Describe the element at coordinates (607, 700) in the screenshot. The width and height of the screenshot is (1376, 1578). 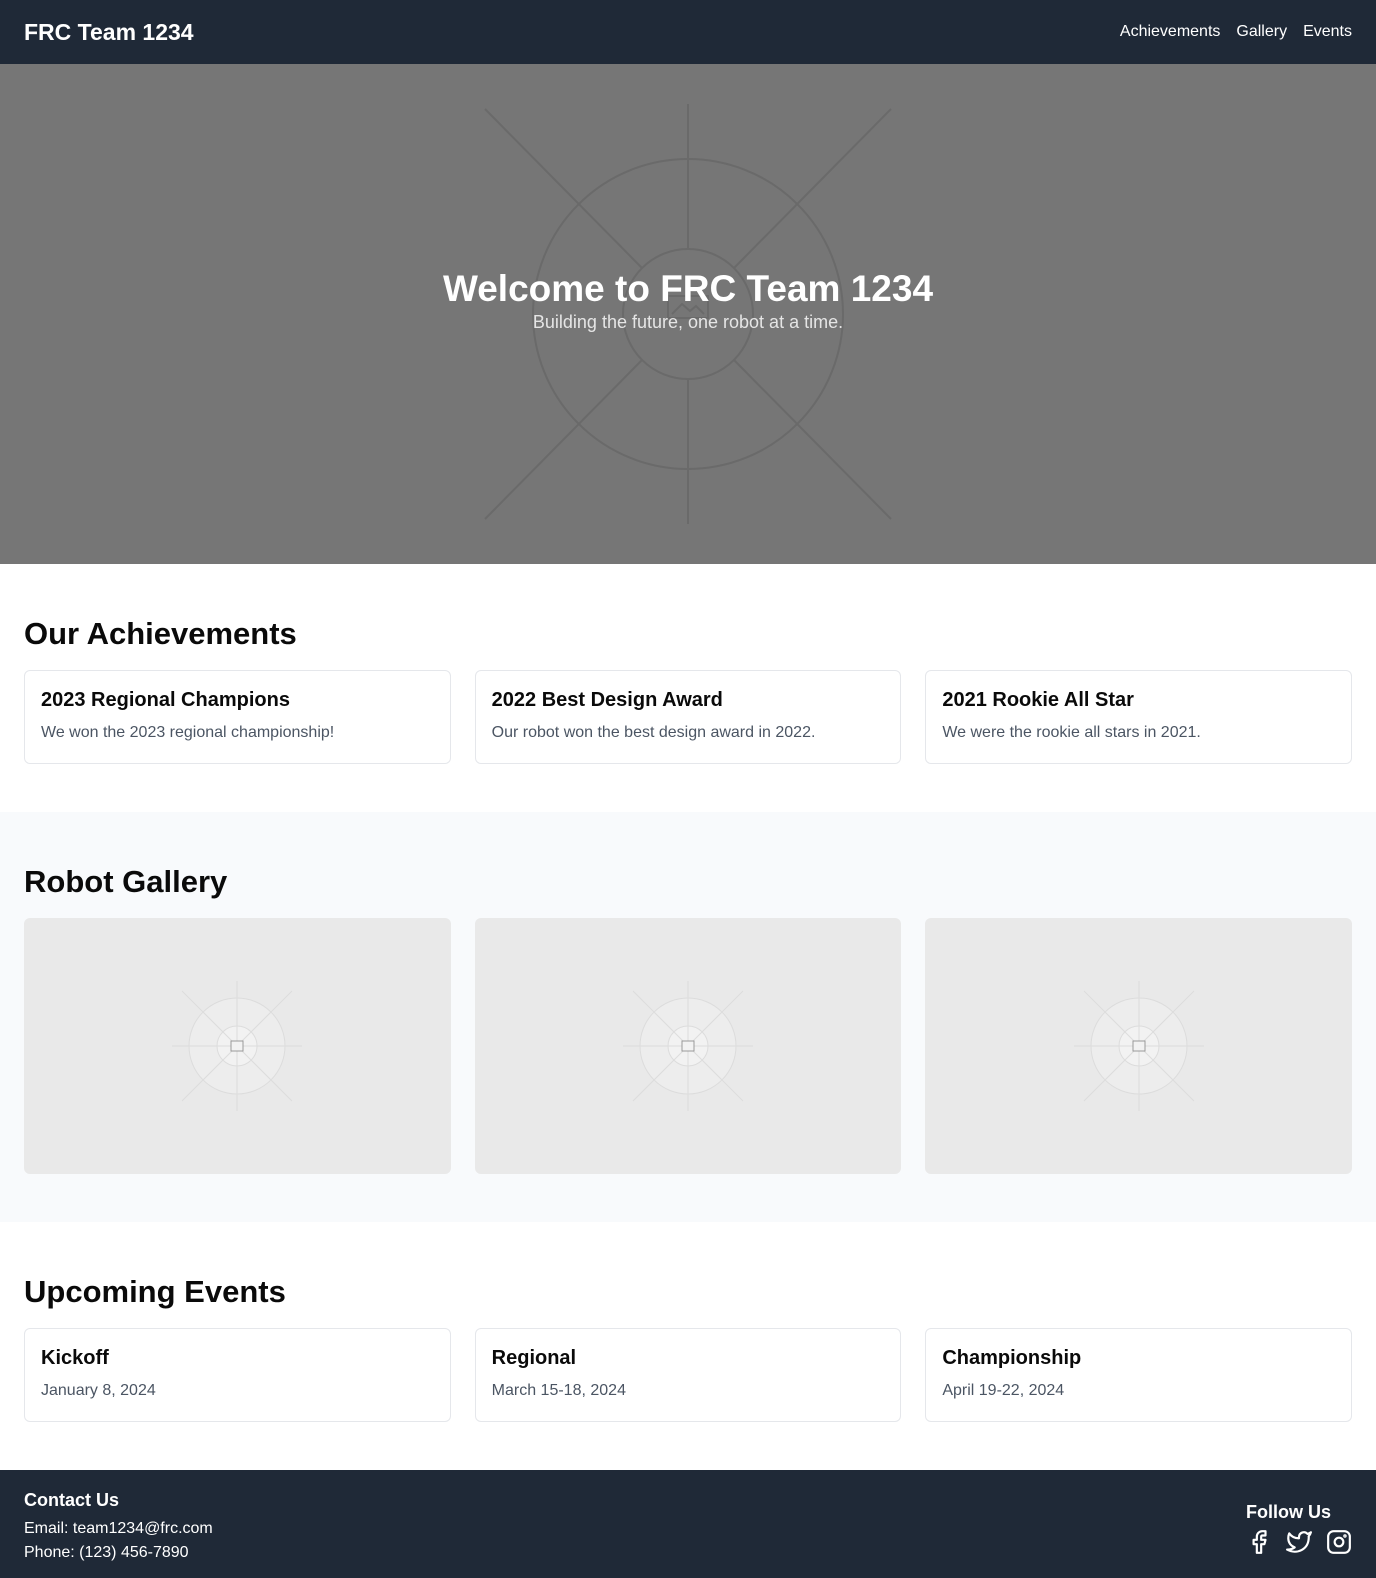
I see `card-title: 2022 Best Design Award` at that location.